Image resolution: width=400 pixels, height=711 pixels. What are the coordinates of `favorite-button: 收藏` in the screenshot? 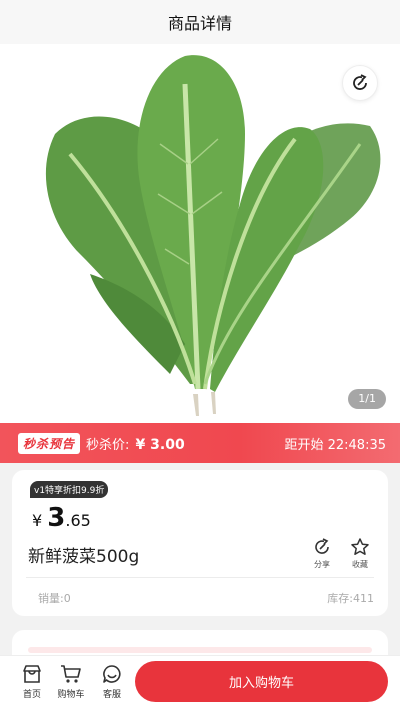 It's located at (360, 553).